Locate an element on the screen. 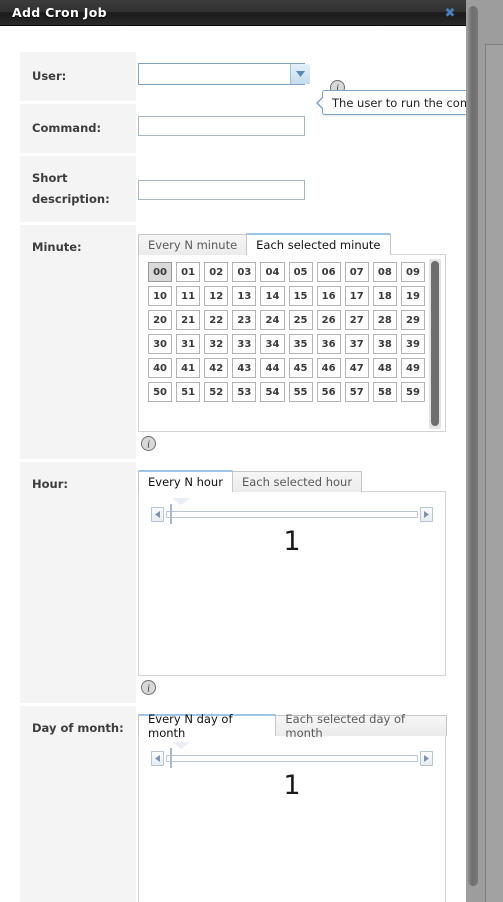  minute-cell: 43 is located at coordinates (244, 368).